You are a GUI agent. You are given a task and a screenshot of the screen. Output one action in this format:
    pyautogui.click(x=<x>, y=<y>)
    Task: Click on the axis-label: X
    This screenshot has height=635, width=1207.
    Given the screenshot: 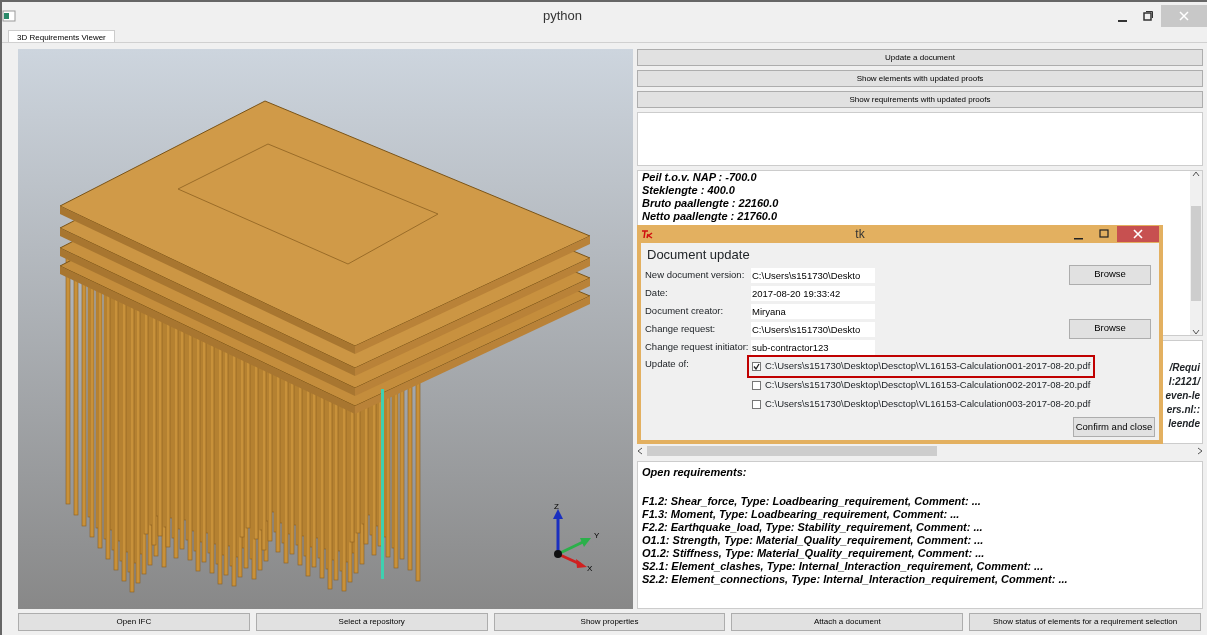 What is the action you would take?
    pyautogui.click(x=590, y=568)
    